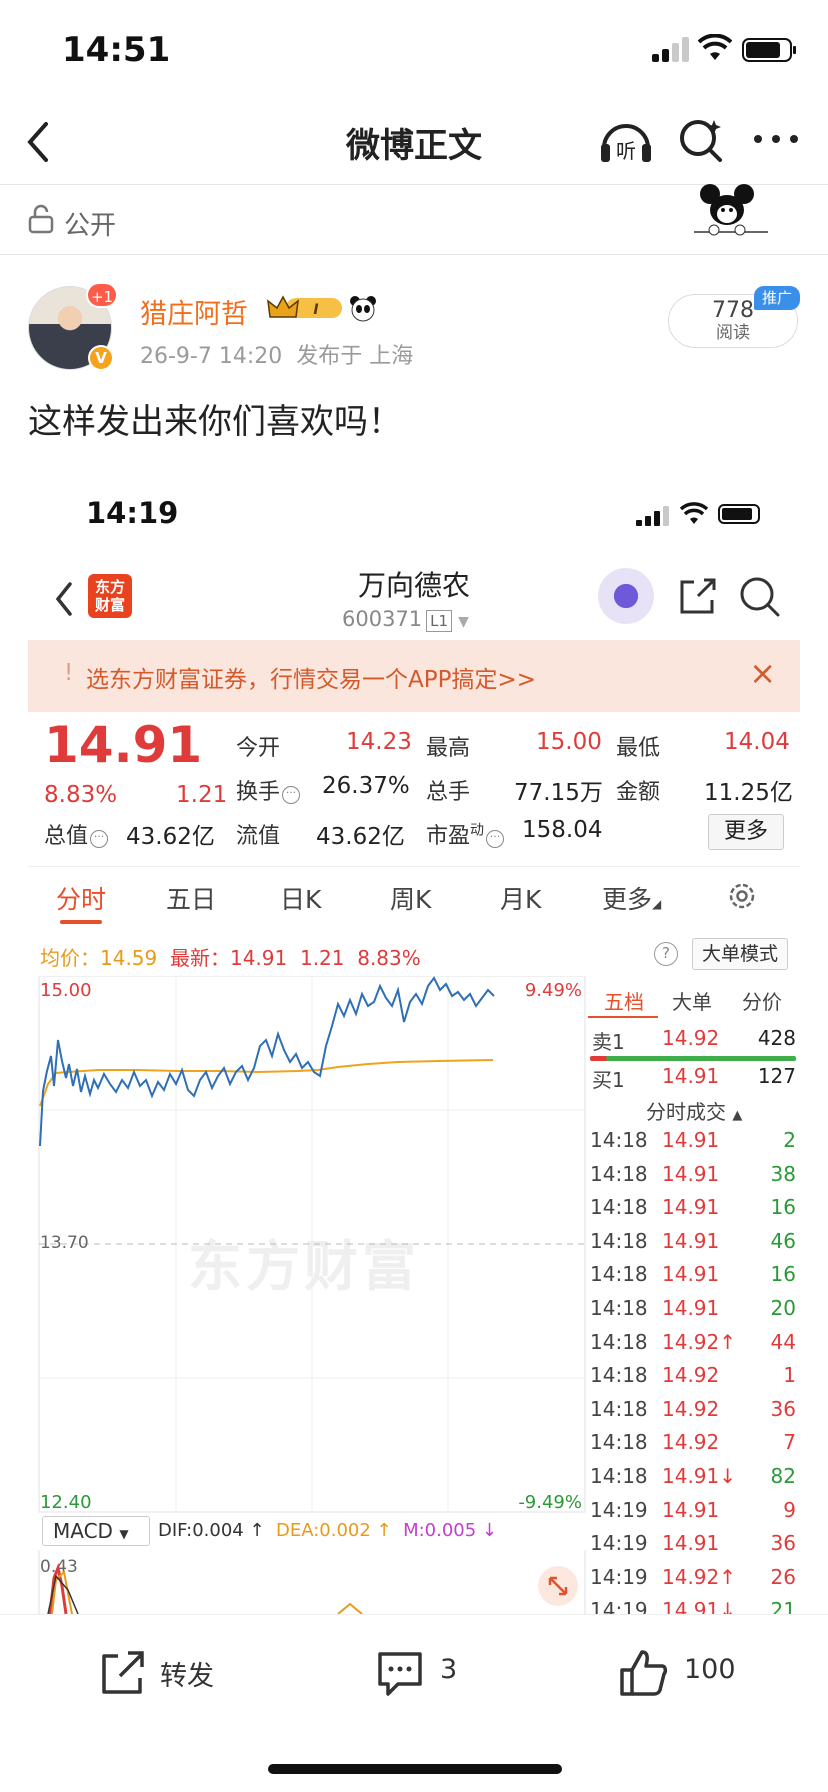 This screenshot has height=1792, width=828. Describe the element at coordinates (731, 210) in the screenshot. I see `mickey-sticker-icon` at that location.